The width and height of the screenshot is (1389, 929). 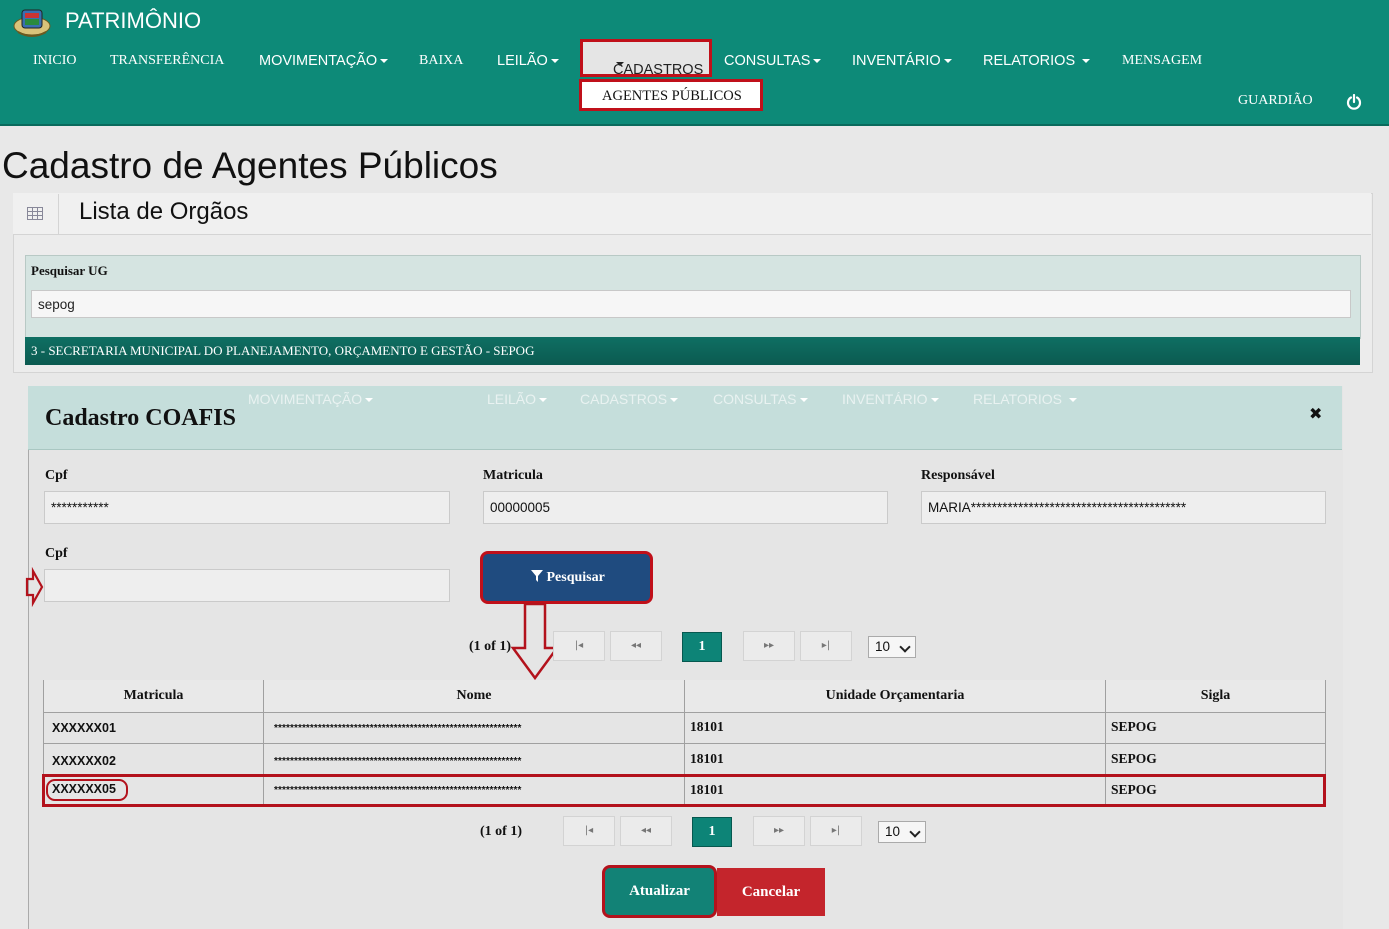 What do you see at coordinates (1029, 61) in the screenshot?
I see `nav-relatorios-label: RELATORIOS` at bounding box center [1029, 61].